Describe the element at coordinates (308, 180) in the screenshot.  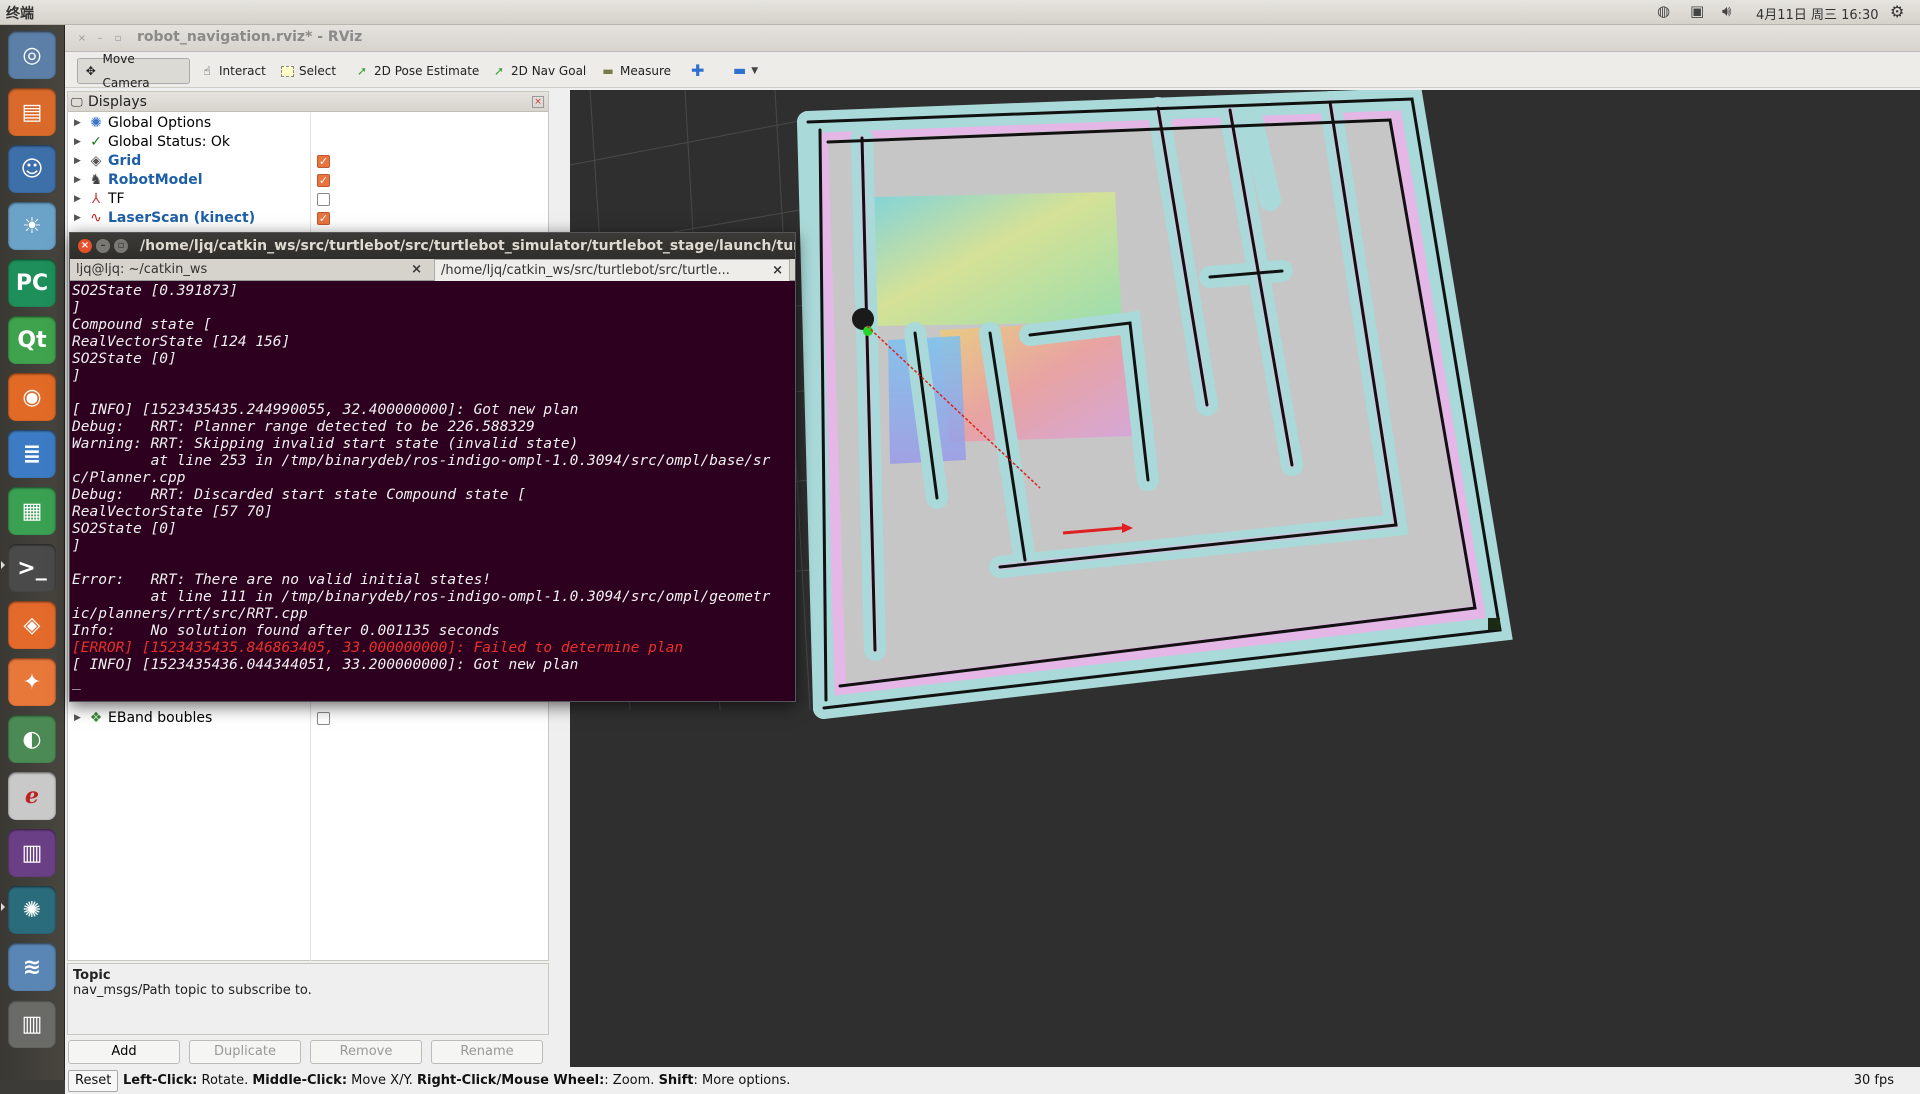
I see `display-item-robotmodel: ▶ ♞ RobotModel ✓` at that location.